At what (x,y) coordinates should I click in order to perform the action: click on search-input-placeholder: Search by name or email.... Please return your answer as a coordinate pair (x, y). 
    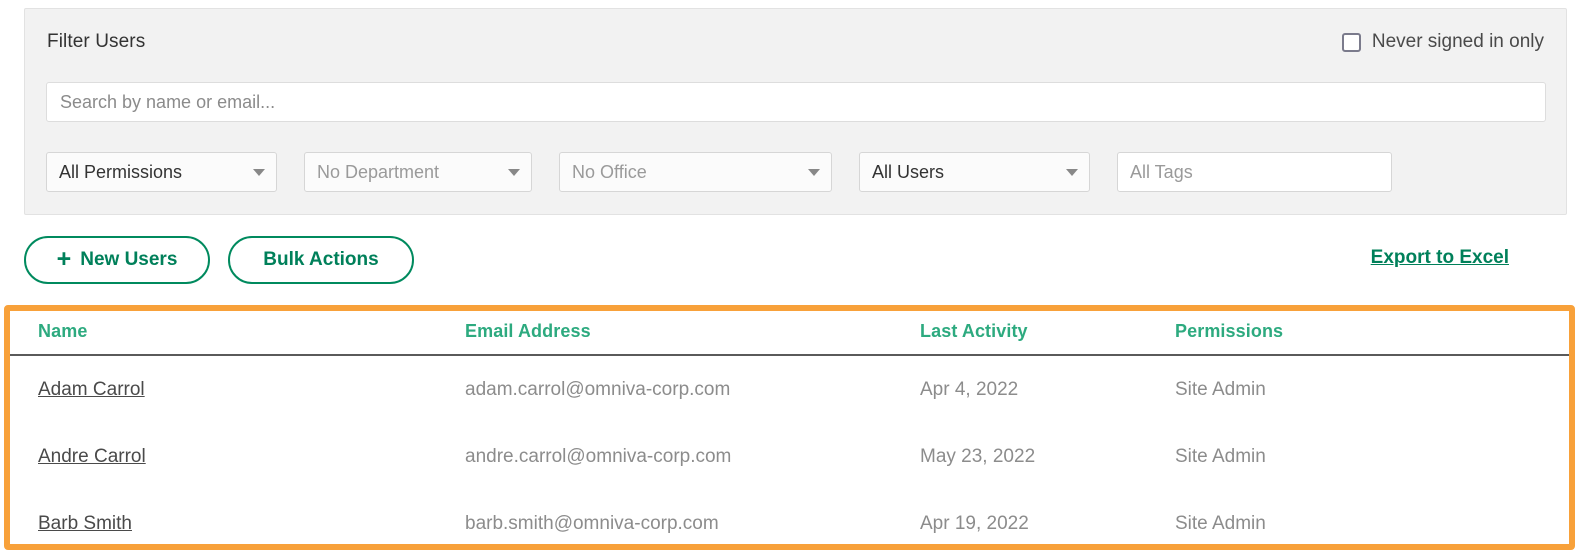
    Looking at the image, I should click on (168, 101).